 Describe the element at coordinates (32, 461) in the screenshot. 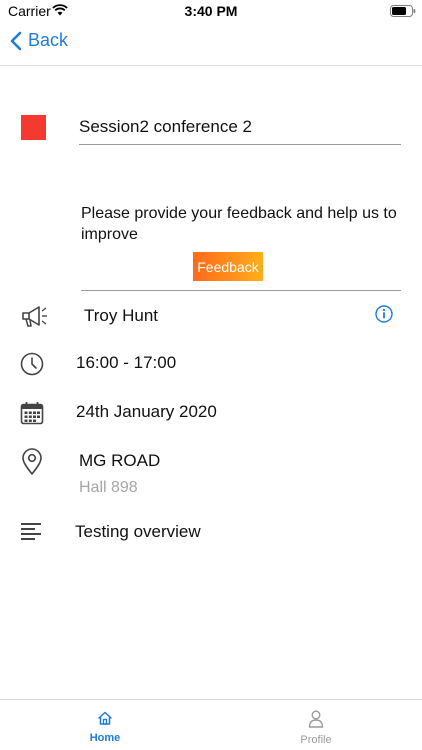

I see `location-pin-icon` at that location.